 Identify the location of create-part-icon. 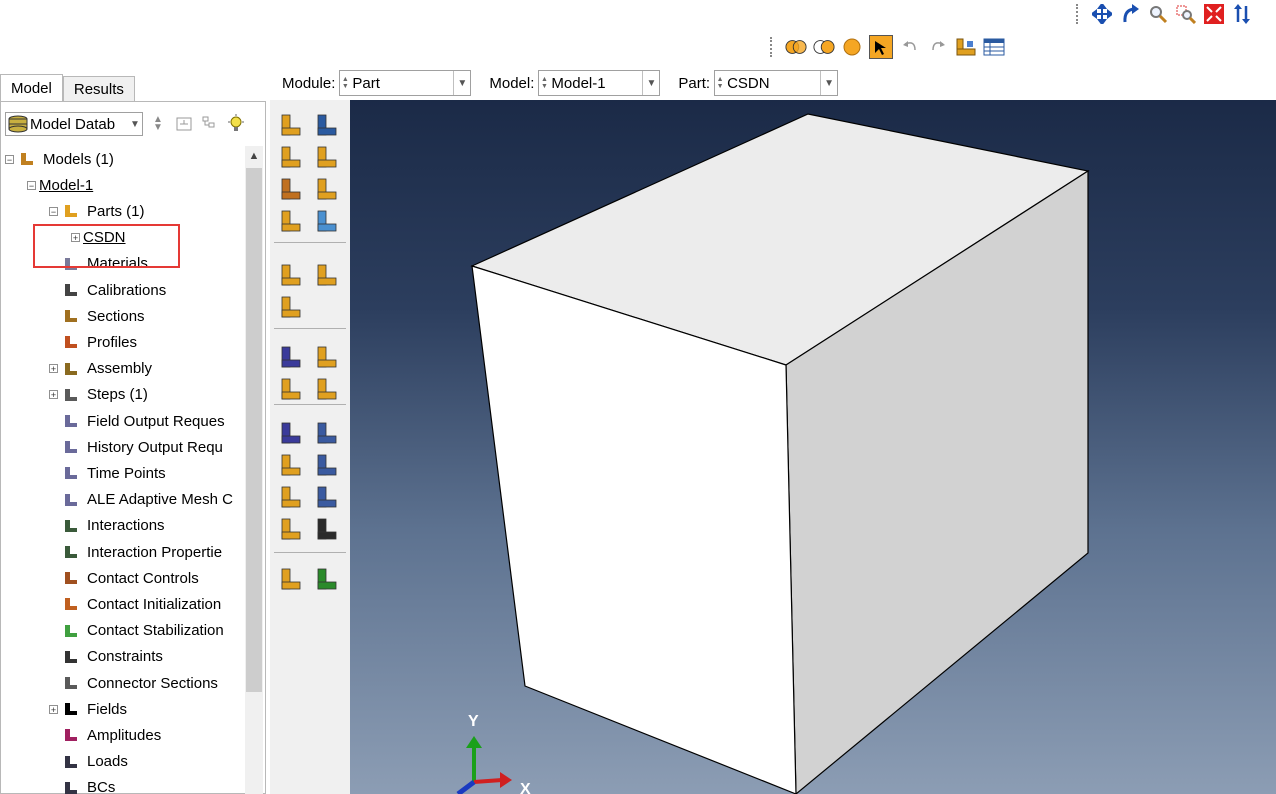
(291, 125).